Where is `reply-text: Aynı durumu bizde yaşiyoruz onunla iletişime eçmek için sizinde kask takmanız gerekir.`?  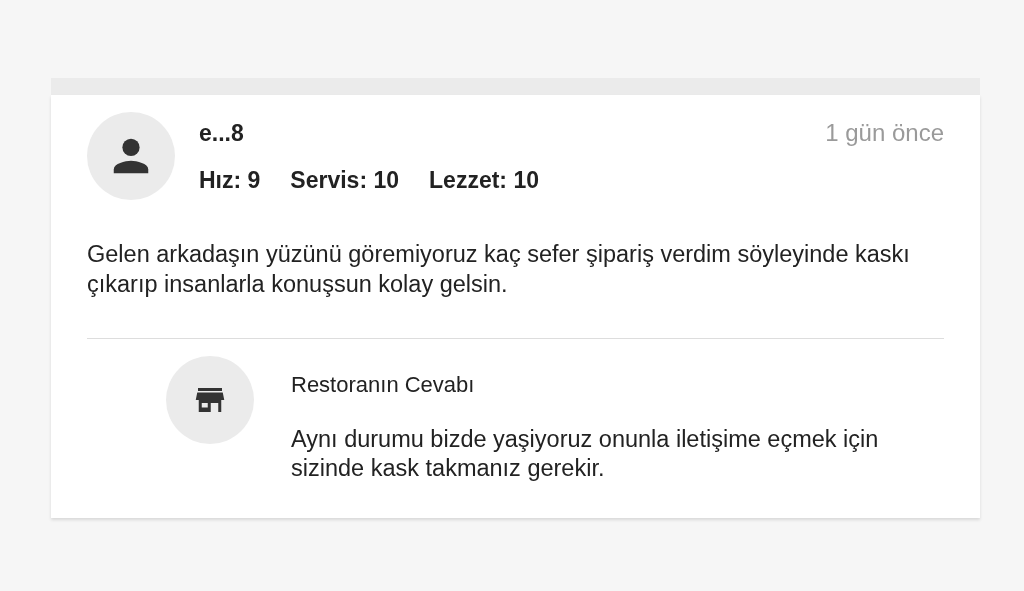 reply-text: Aynı durumu bizde yaşiyoruz onunla iletişime eçmek için sizinde kask takmanız gerekir. is located at coordinates (585, 454).